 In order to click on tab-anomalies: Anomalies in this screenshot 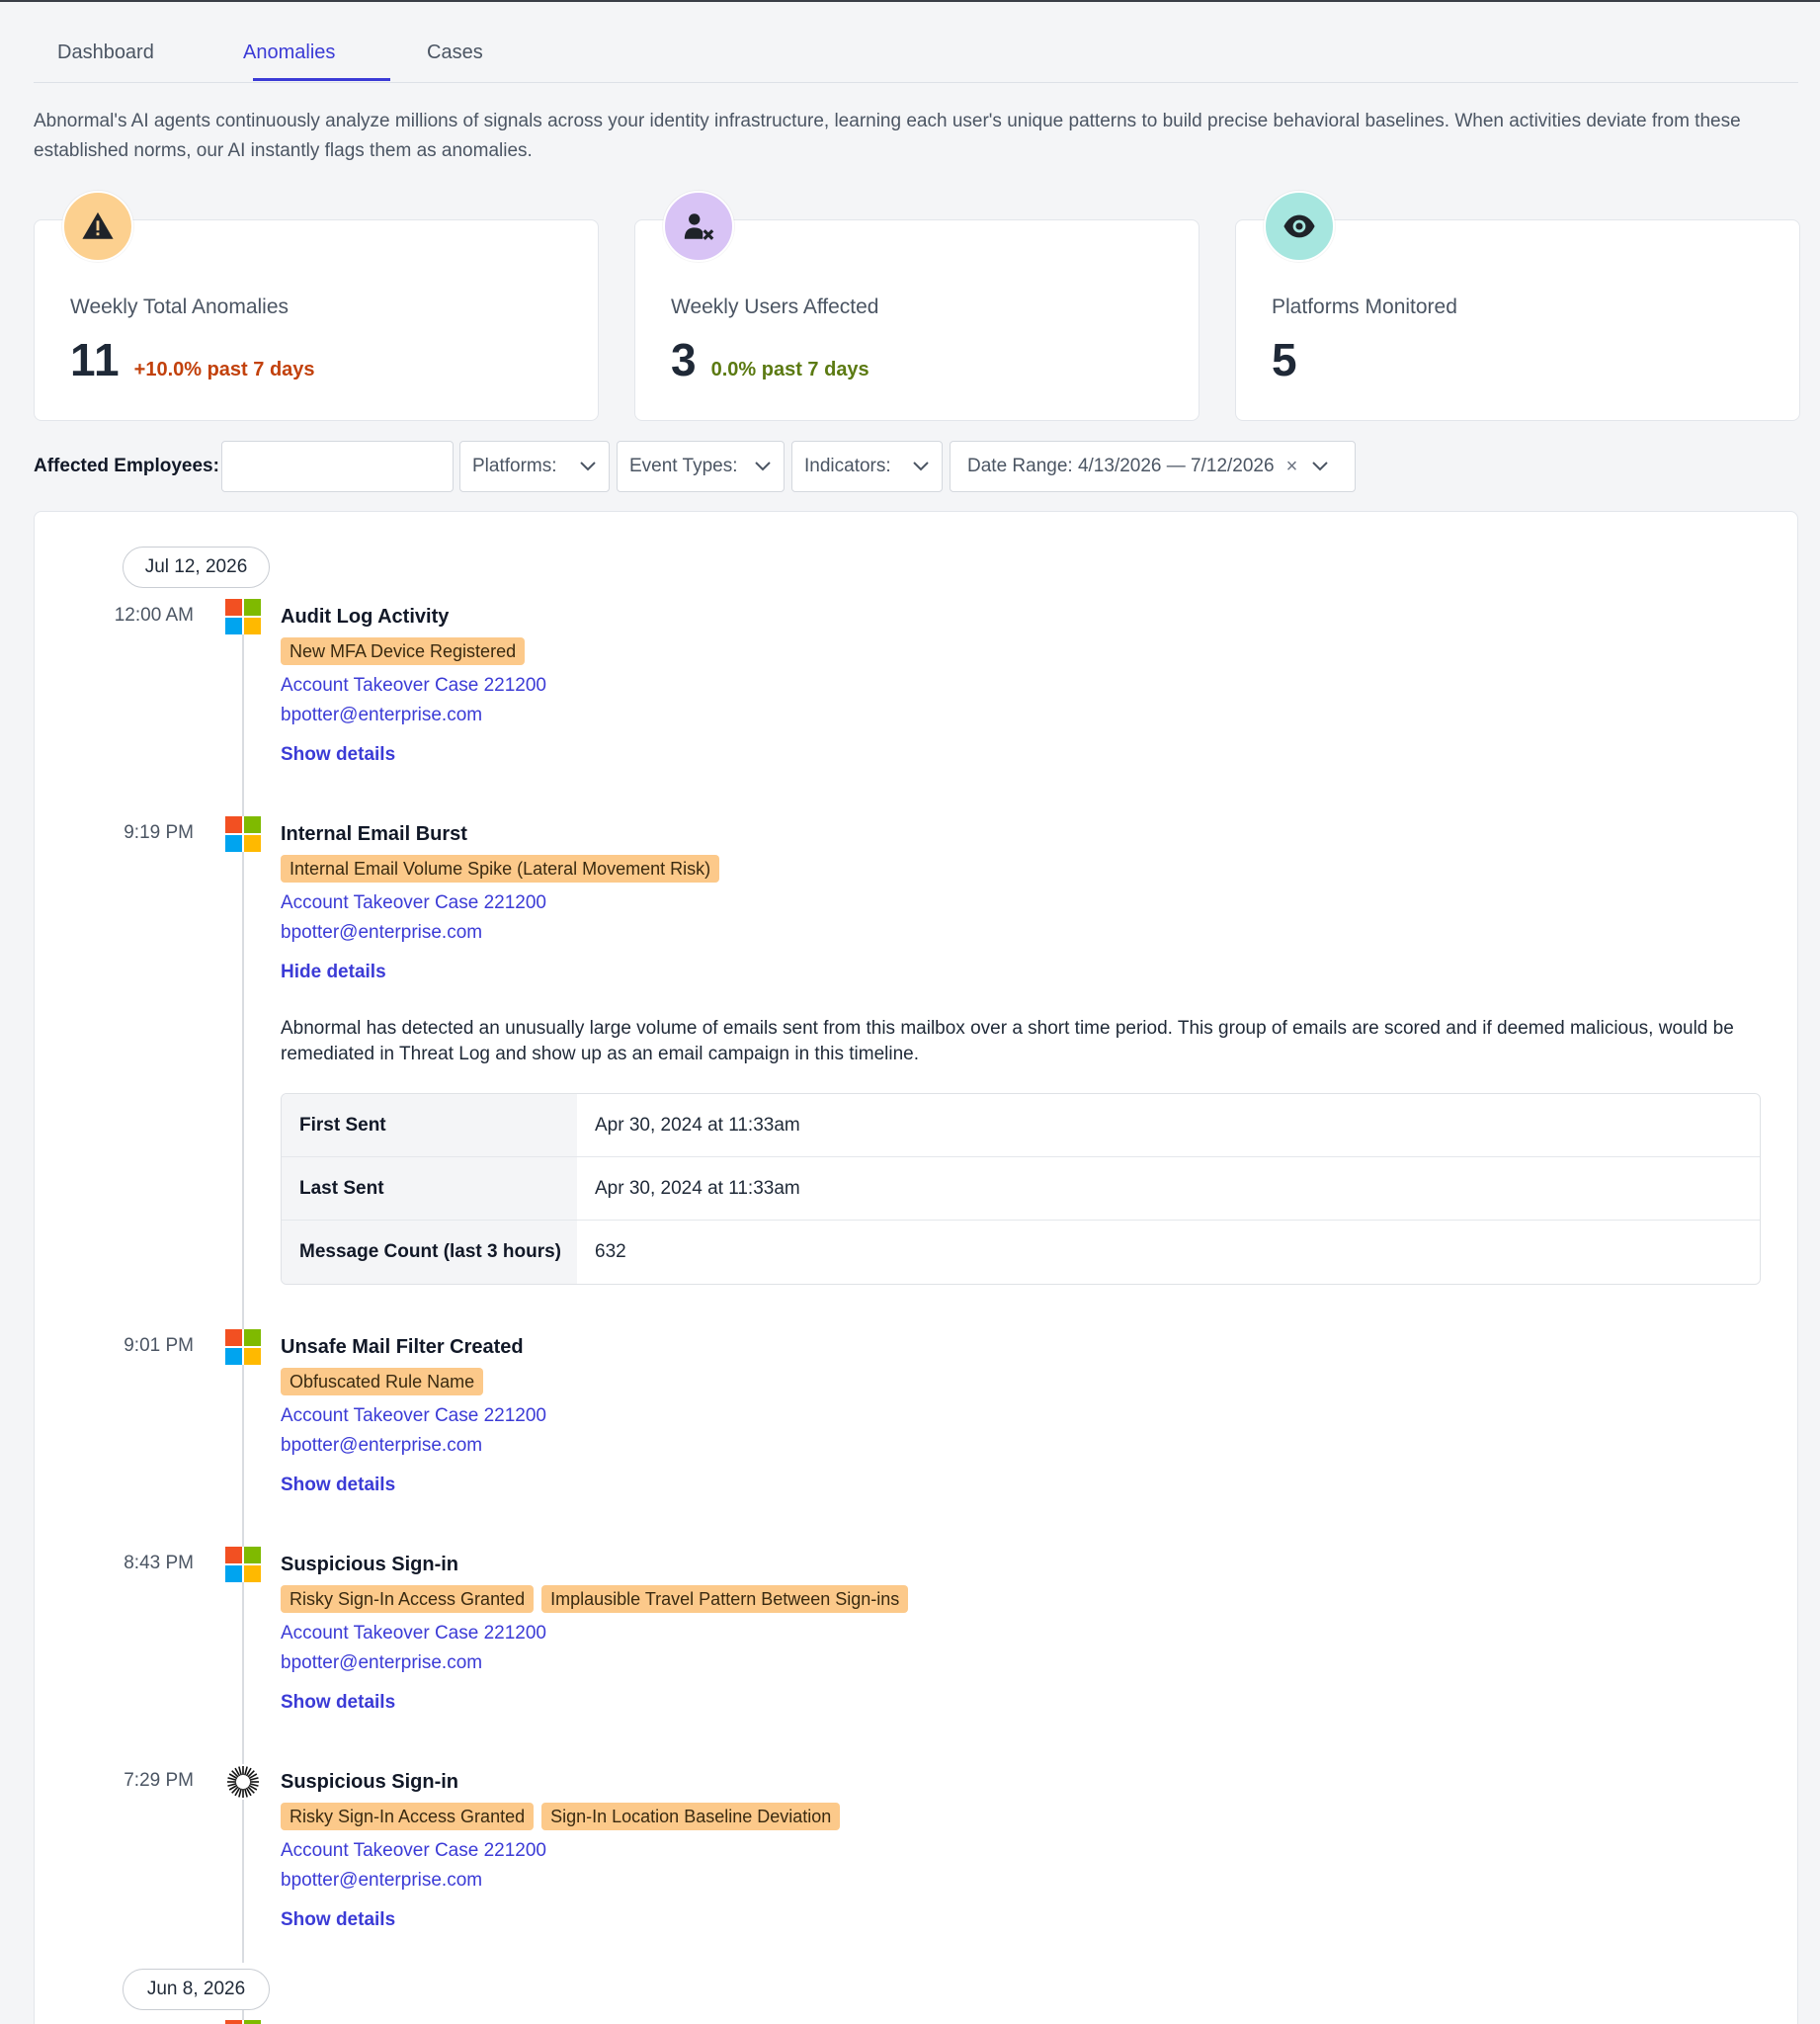, I will do `click(289, 53)`.